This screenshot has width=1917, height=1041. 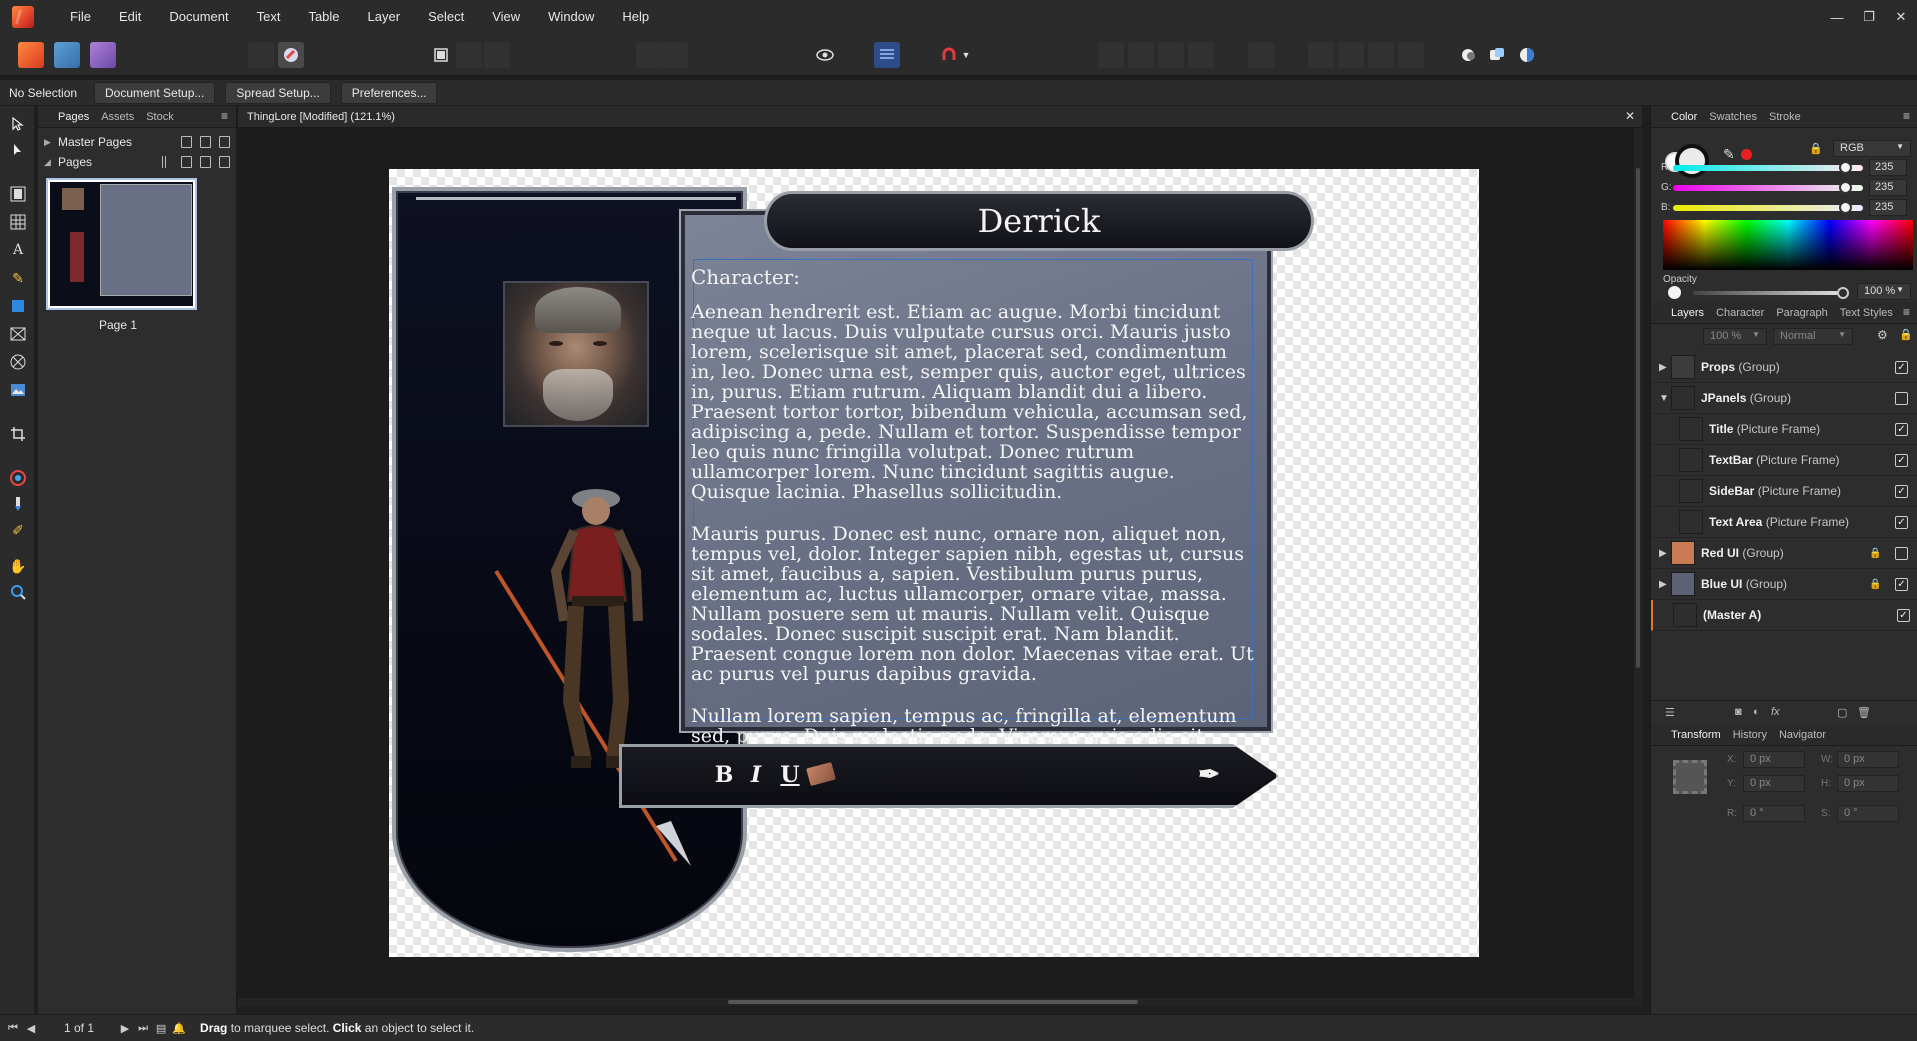 I want to click on tab-stock: Stock, so click(x=160, y=117).